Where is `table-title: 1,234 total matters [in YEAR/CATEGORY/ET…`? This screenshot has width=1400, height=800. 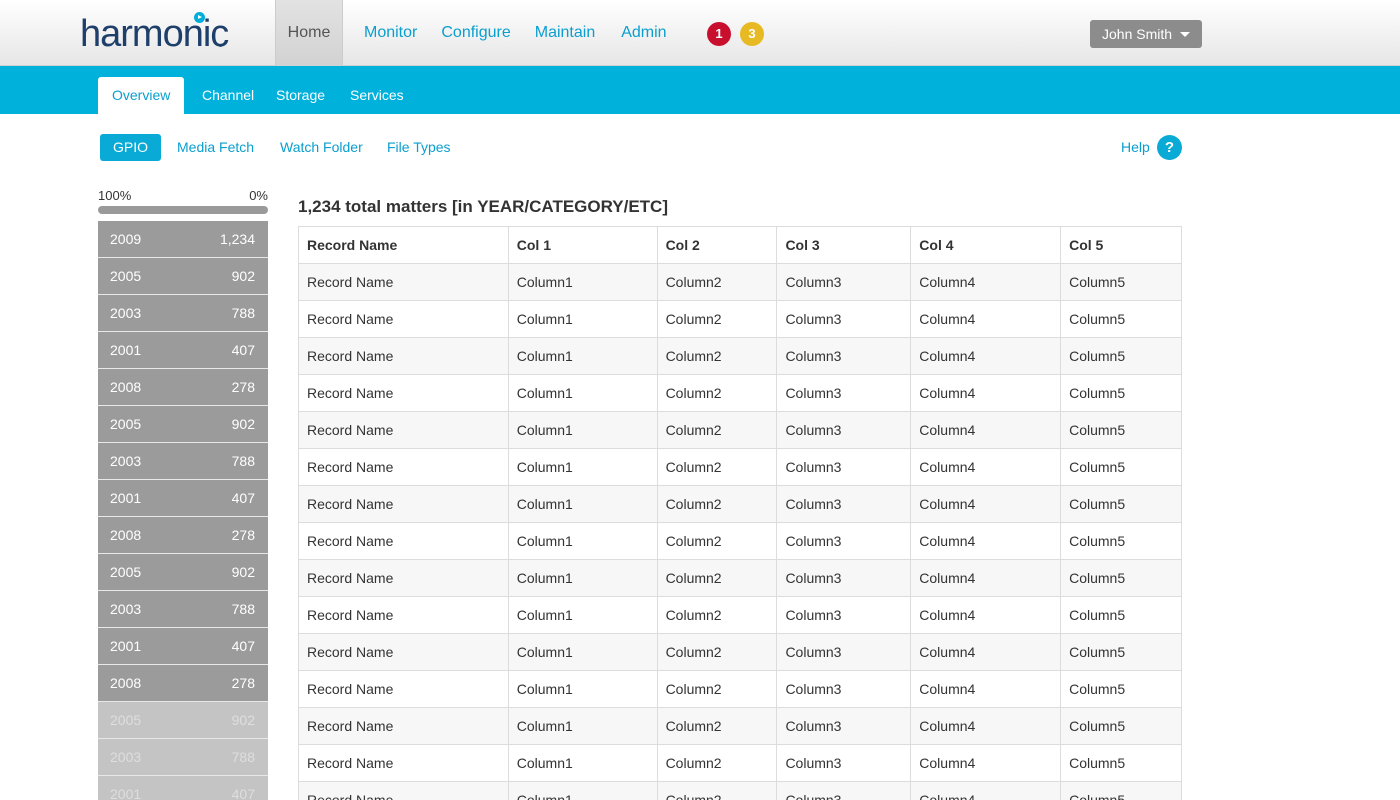 table-title: 1,234 total matters [in YEAR/CATEGORY/ET… is located at coordinates (483, 206).